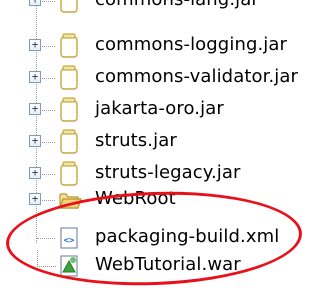 Image resolution: width=320 pixels, height=307 pixels. I want to click on tree-item-commons-logging-jar: + commons-logging.jar, so click(154, 46).